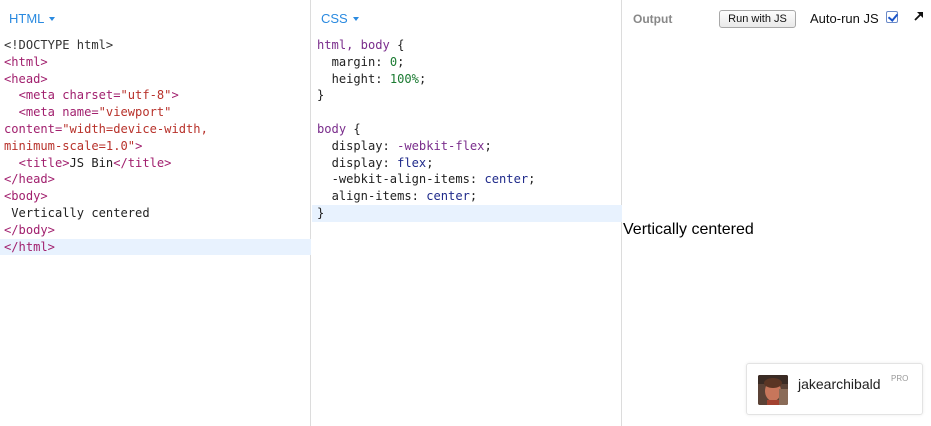  What do you see at coordinates (688, 229) in the screenshot?
I see `output-rendered-text: Vertically centered` at bounding box center [688, 229].